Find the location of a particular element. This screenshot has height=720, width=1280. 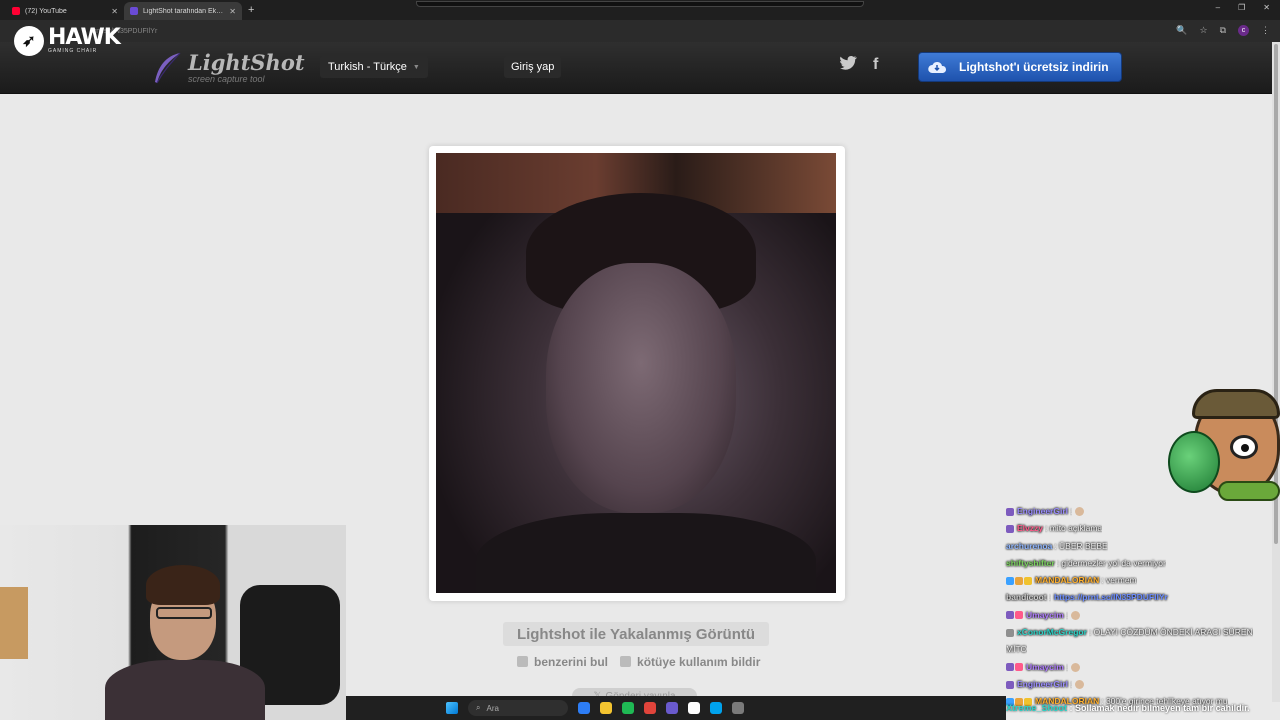

windows-taskbar: ⌕ Ara is located at coordinates (676, 708).